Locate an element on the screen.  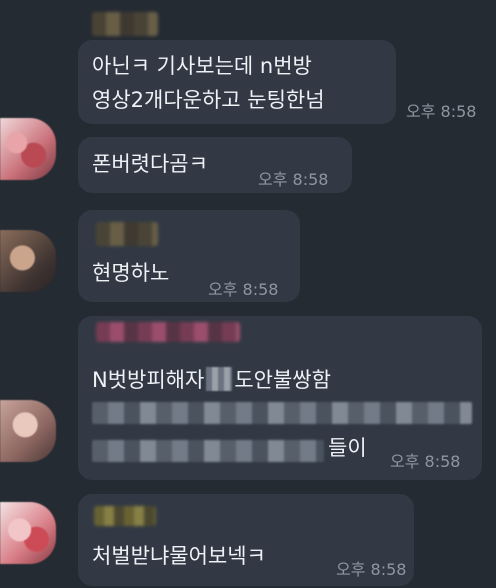
message-text-part: 도안불쌍함 is located at coordinates (282, 380).